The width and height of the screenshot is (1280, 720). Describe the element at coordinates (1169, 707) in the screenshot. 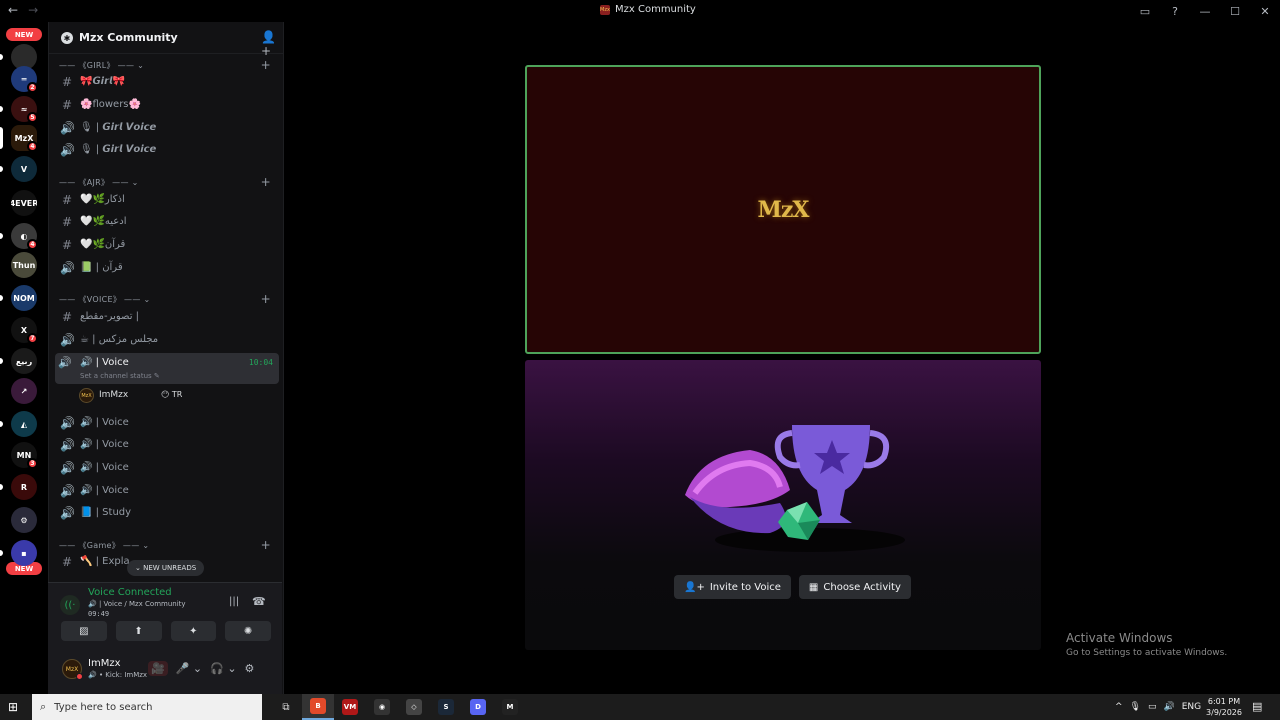

I see `tray-volume-icon: 🔊` at that location.